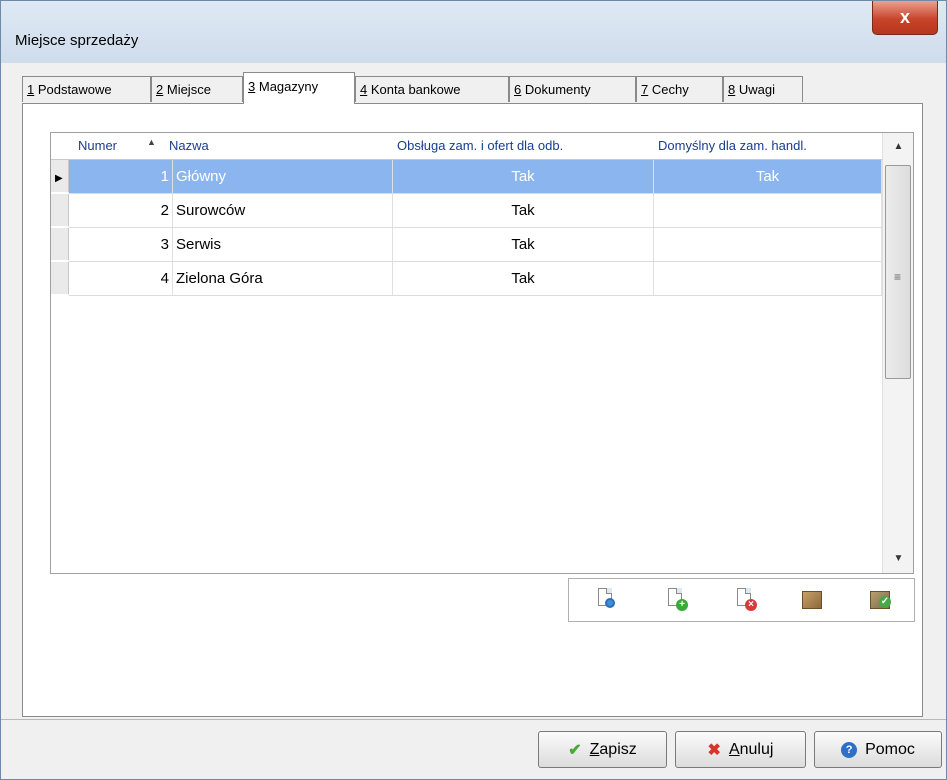 This screenshot has height=780, width=947. I want to click on table-row: 2 Surowców Tak, so click(466, 210).